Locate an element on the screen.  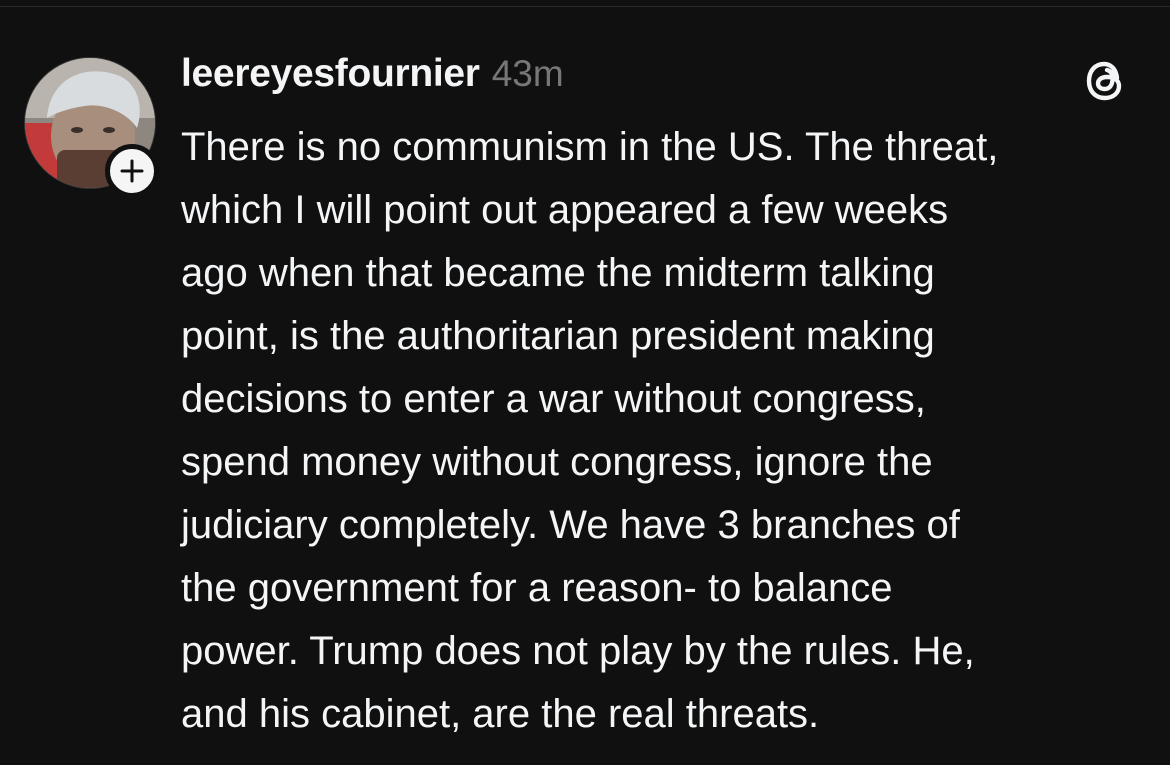
post-text-line: and his cabinet, are the real threats. is located at coordinates (500, 714).